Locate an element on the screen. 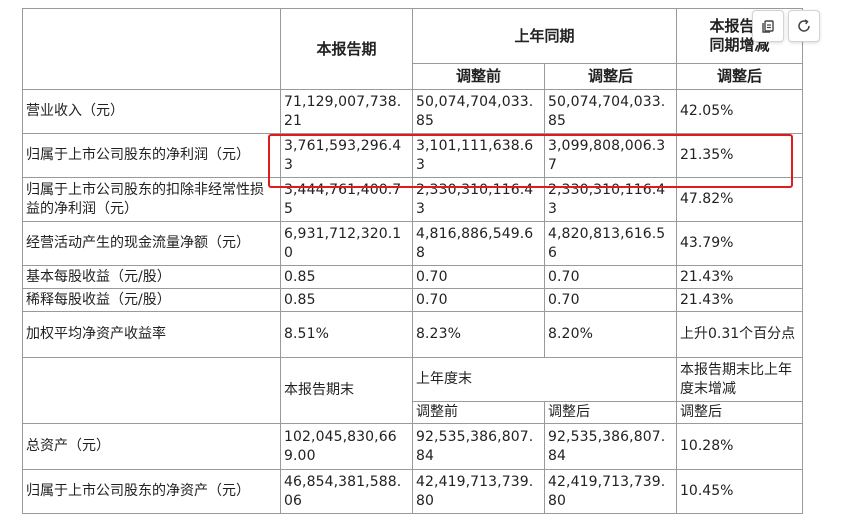 The image size is (859, 521). cell-after: 3,099,808,006.37 is located at coordinates (610, 155).